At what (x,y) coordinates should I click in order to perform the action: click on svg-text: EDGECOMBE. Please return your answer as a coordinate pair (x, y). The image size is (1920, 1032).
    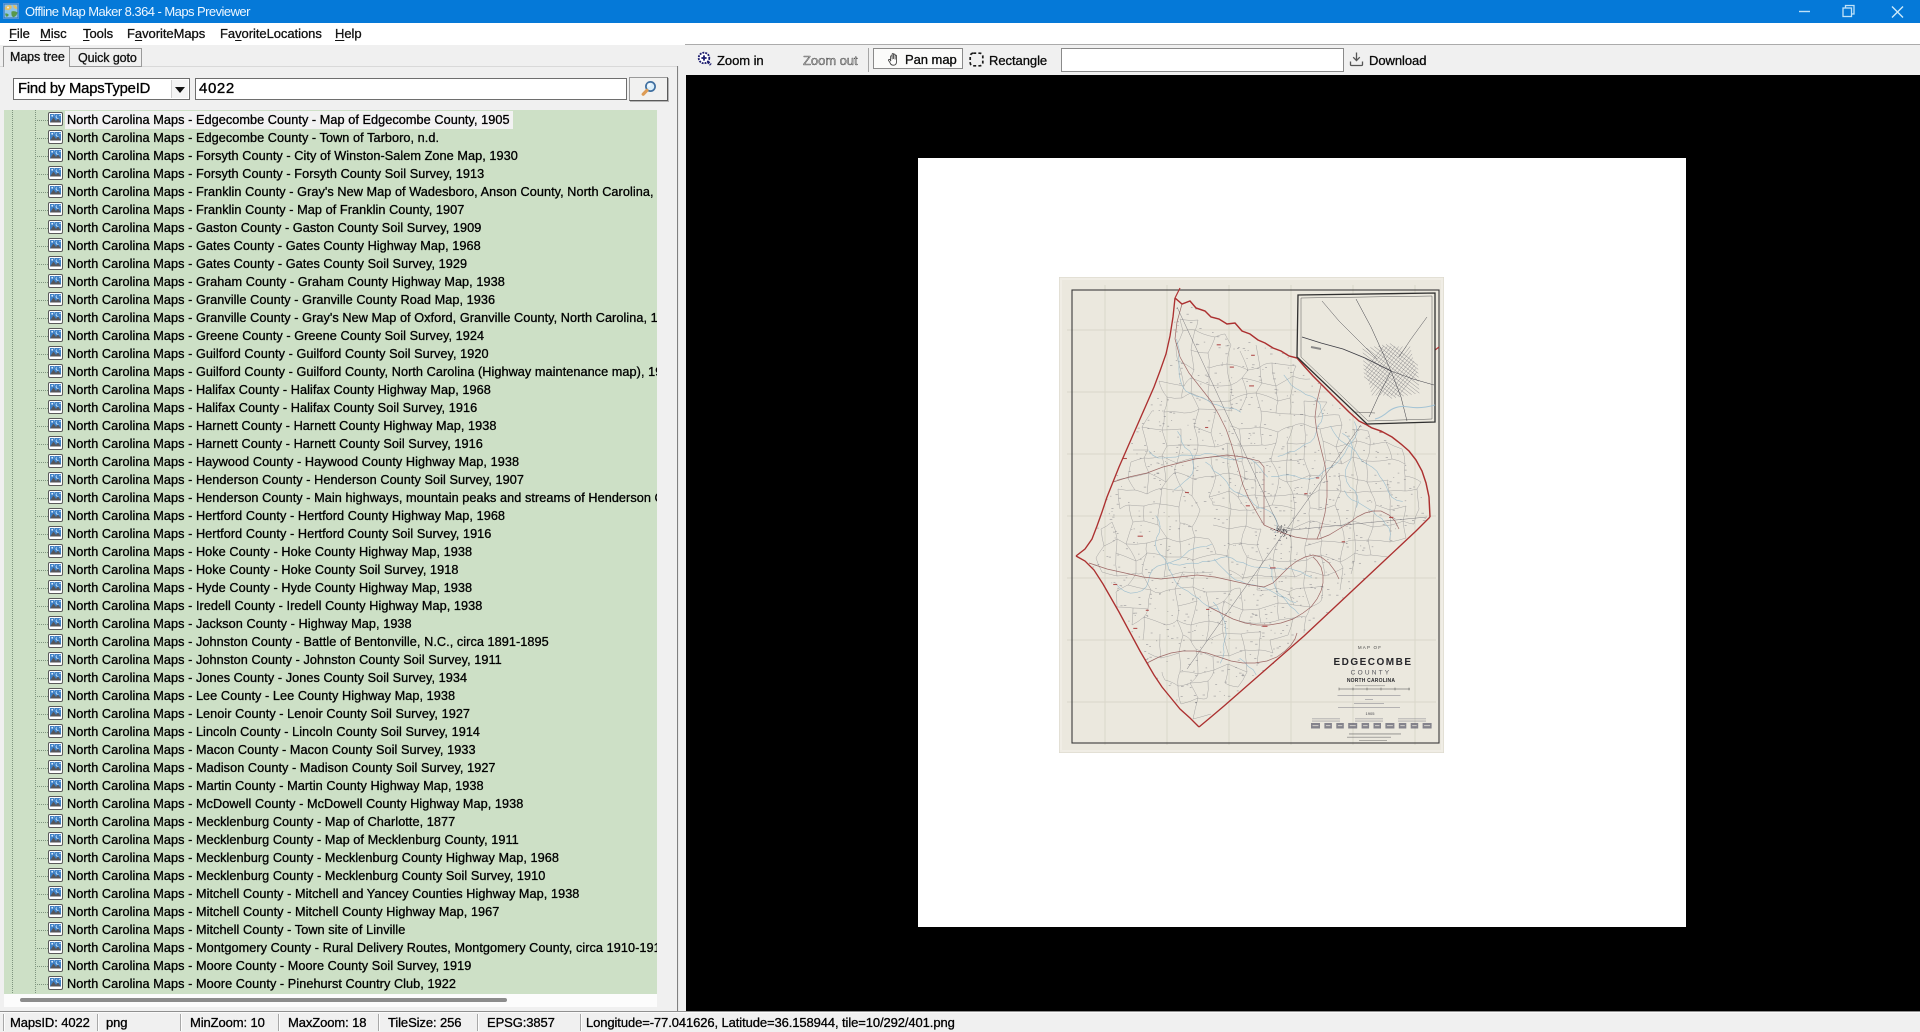
    Looking at the image, I should click on (1372, 662).